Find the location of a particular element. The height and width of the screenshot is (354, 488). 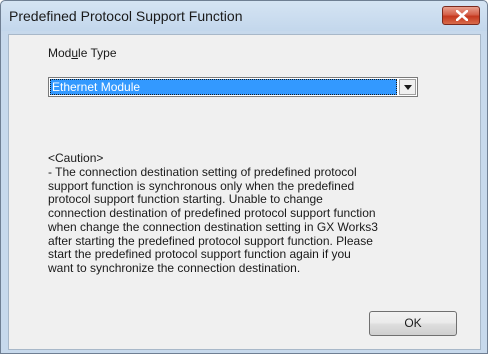

module-type-label-prefix: Mod is located at coordinates (60, 53).